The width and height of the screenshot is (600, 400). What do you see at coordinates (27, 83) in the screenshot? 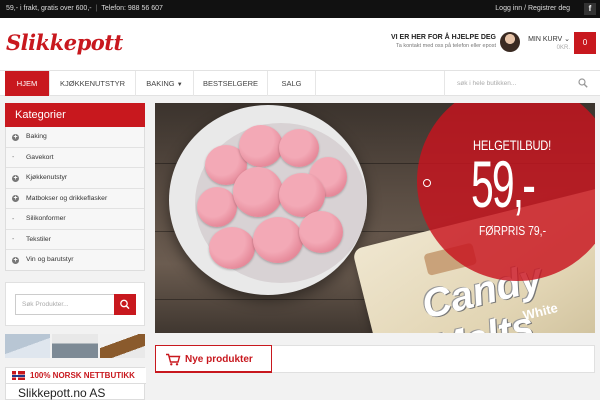
I see `nav-item-home: HJEM` at bounding box center [27, 83].